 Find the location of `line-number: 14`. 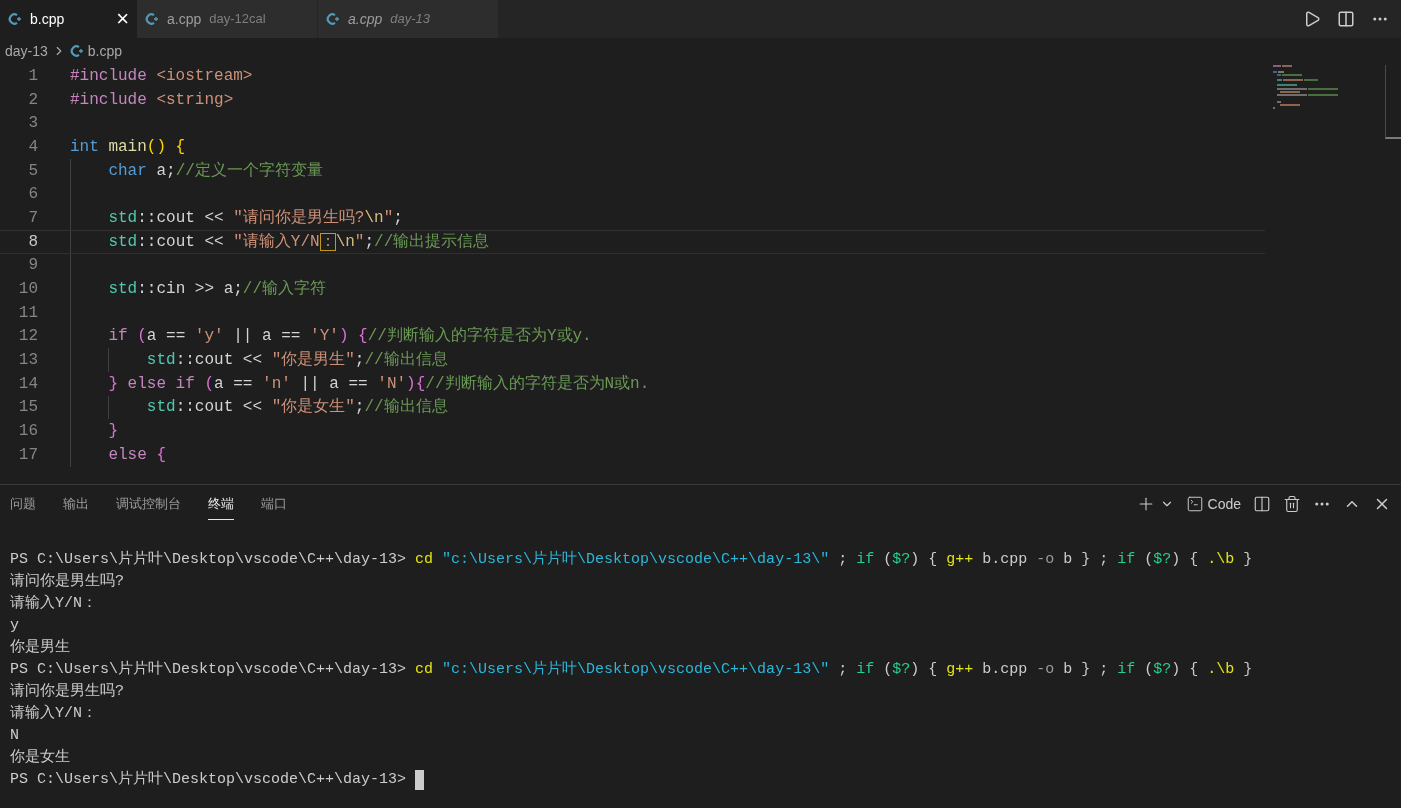

line-number: 14 is located at coordinates (27, 383).